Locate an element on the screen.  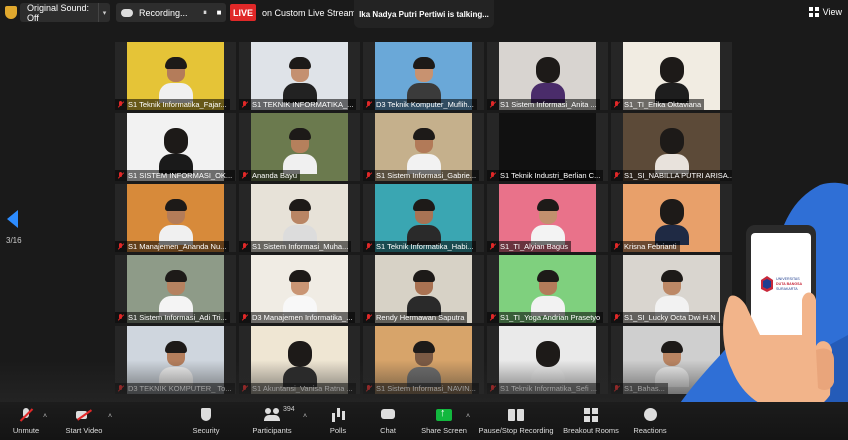
audio-options-caret-icon: ˄ is located at coordinates (45, 416).